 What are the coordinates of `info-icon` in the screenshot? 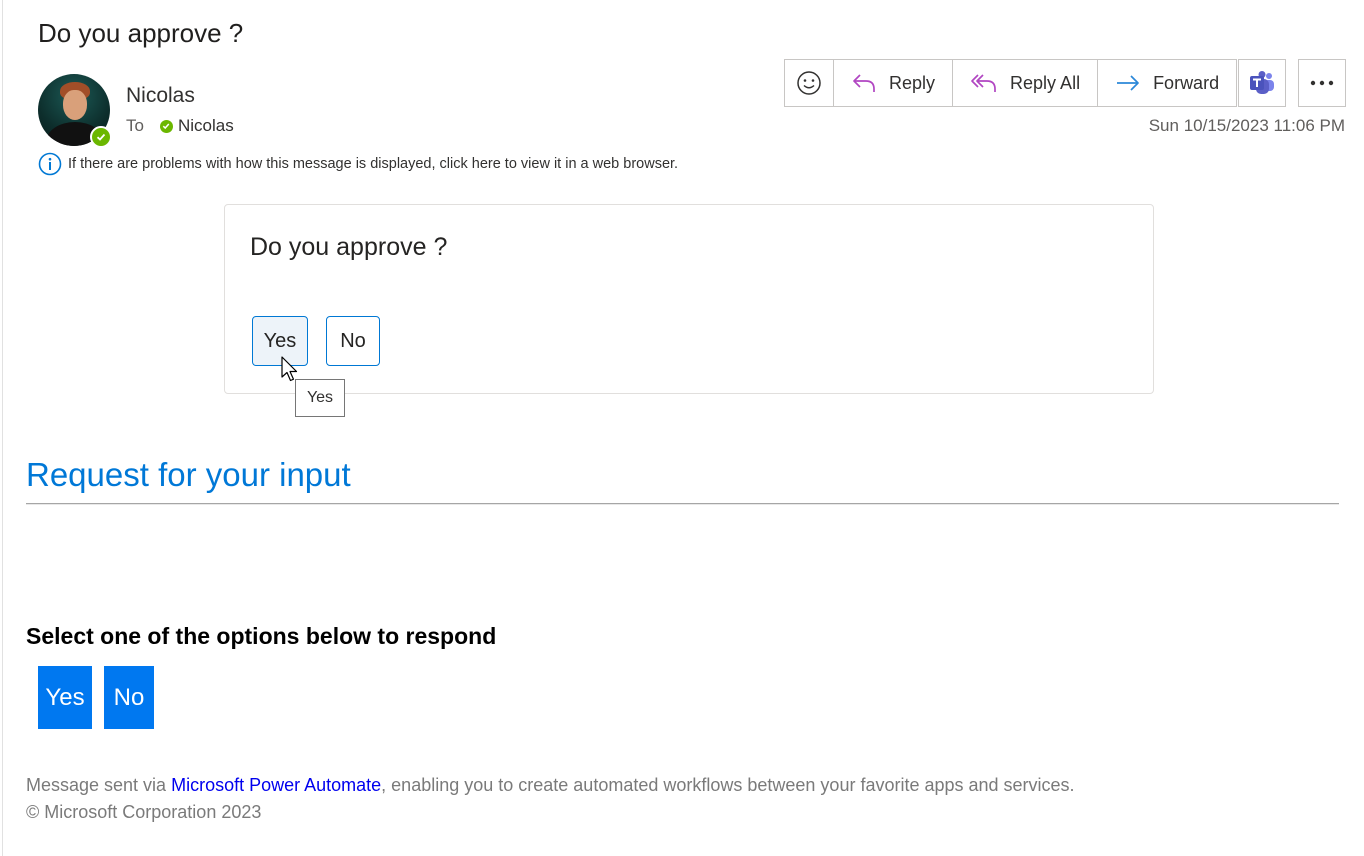 It's located at (50, 164).